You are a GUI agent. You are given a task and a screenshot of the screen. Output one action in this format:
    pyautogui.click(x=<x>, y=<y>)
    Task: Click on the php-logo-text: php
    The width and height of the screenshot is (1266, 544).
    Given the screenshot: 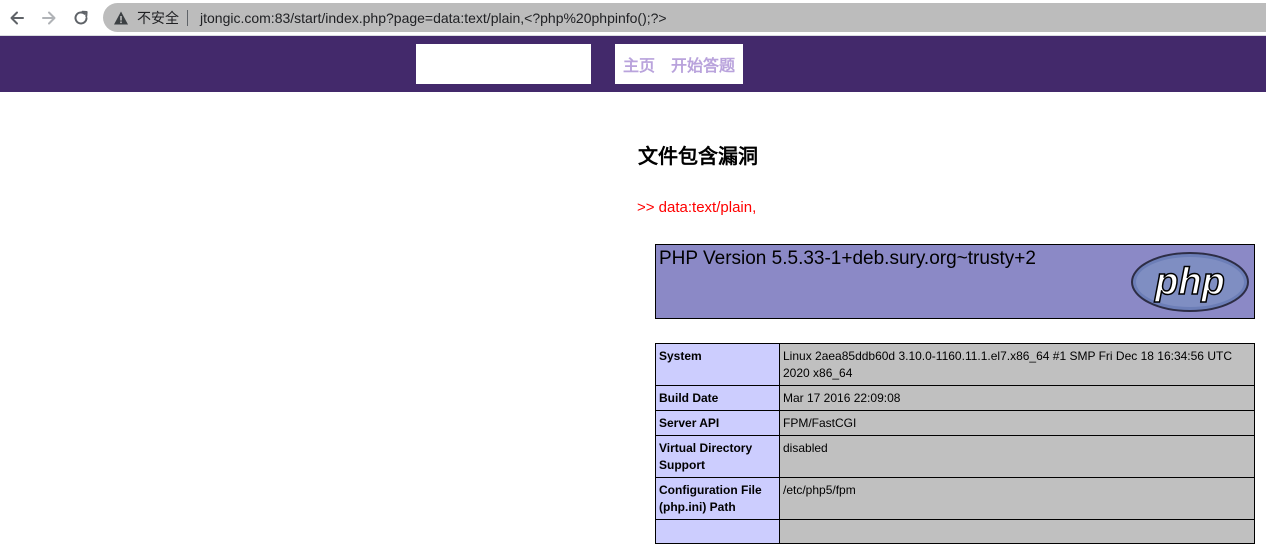 What is the action you would take?
    pyautogui.click(x=1189, y=282)
    